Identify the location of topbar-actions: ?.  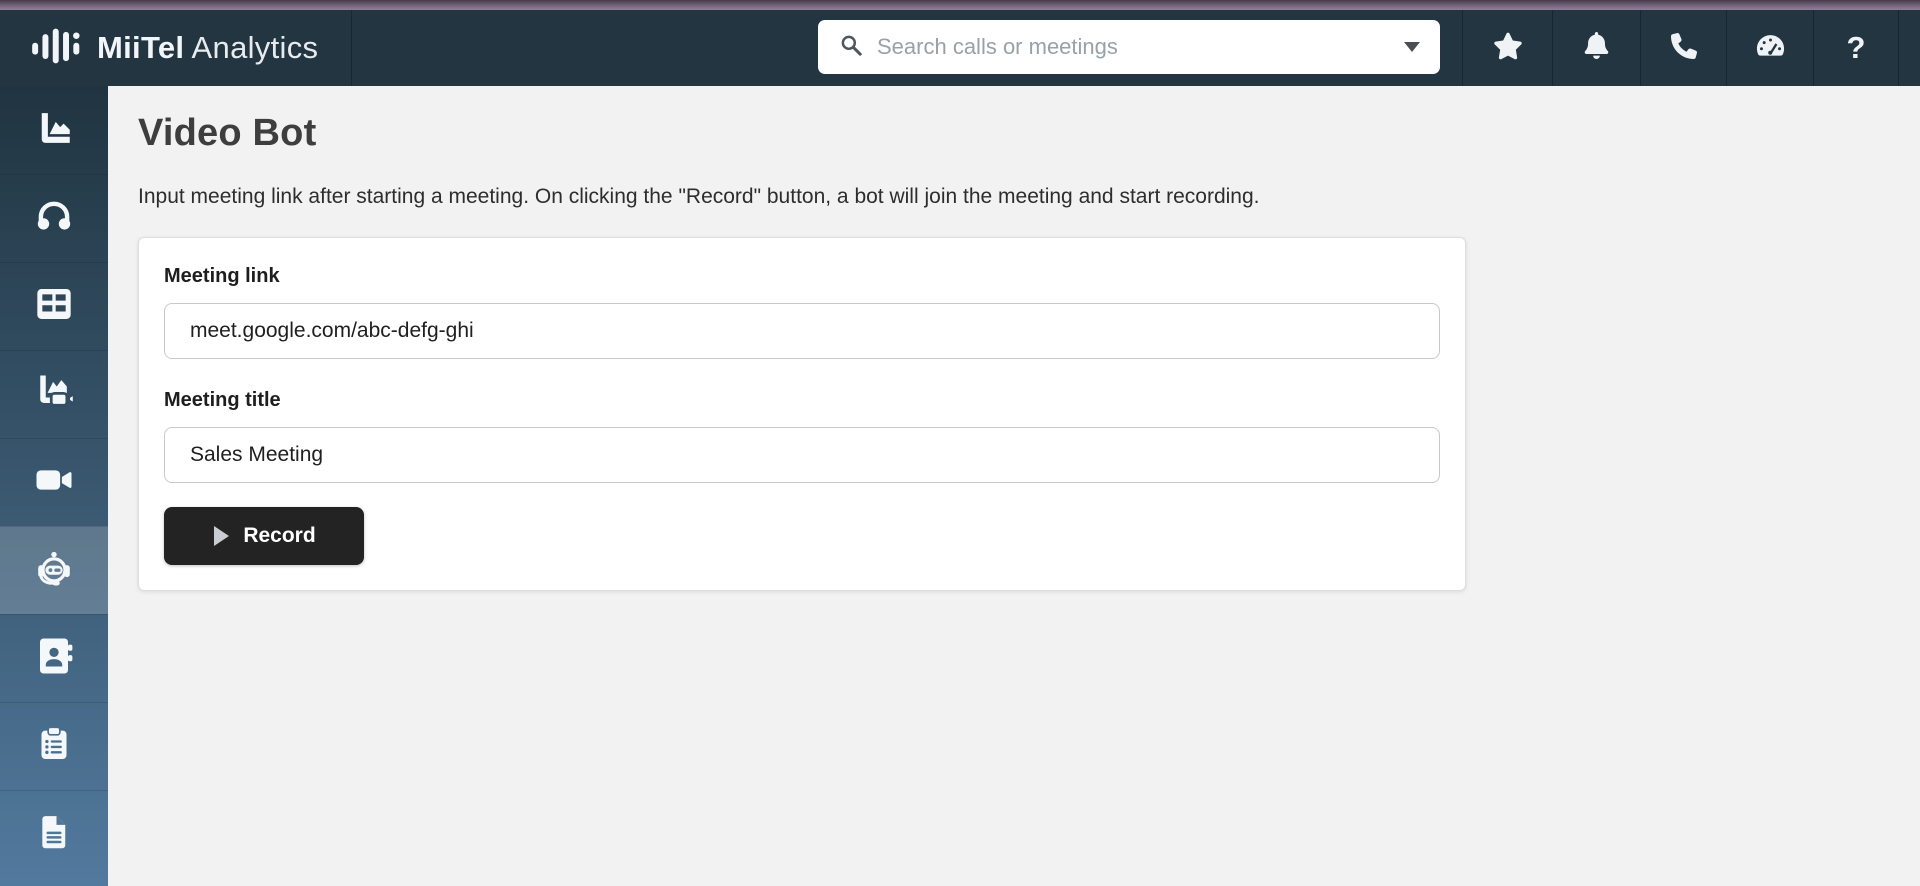
(1691, 48).